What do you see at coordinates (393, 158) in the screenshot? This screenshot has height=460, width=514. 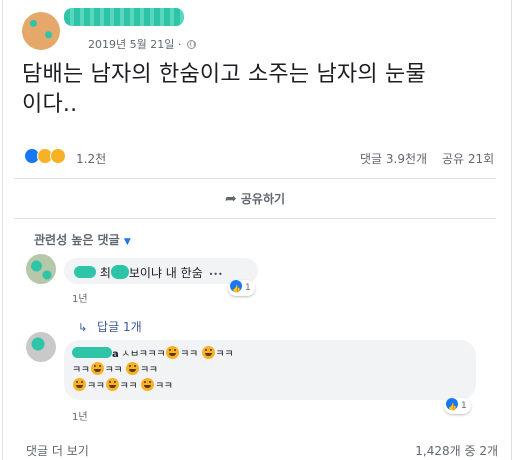 I see `comment-count: 댓글 3.9천개` at bounding box center [393, 158].